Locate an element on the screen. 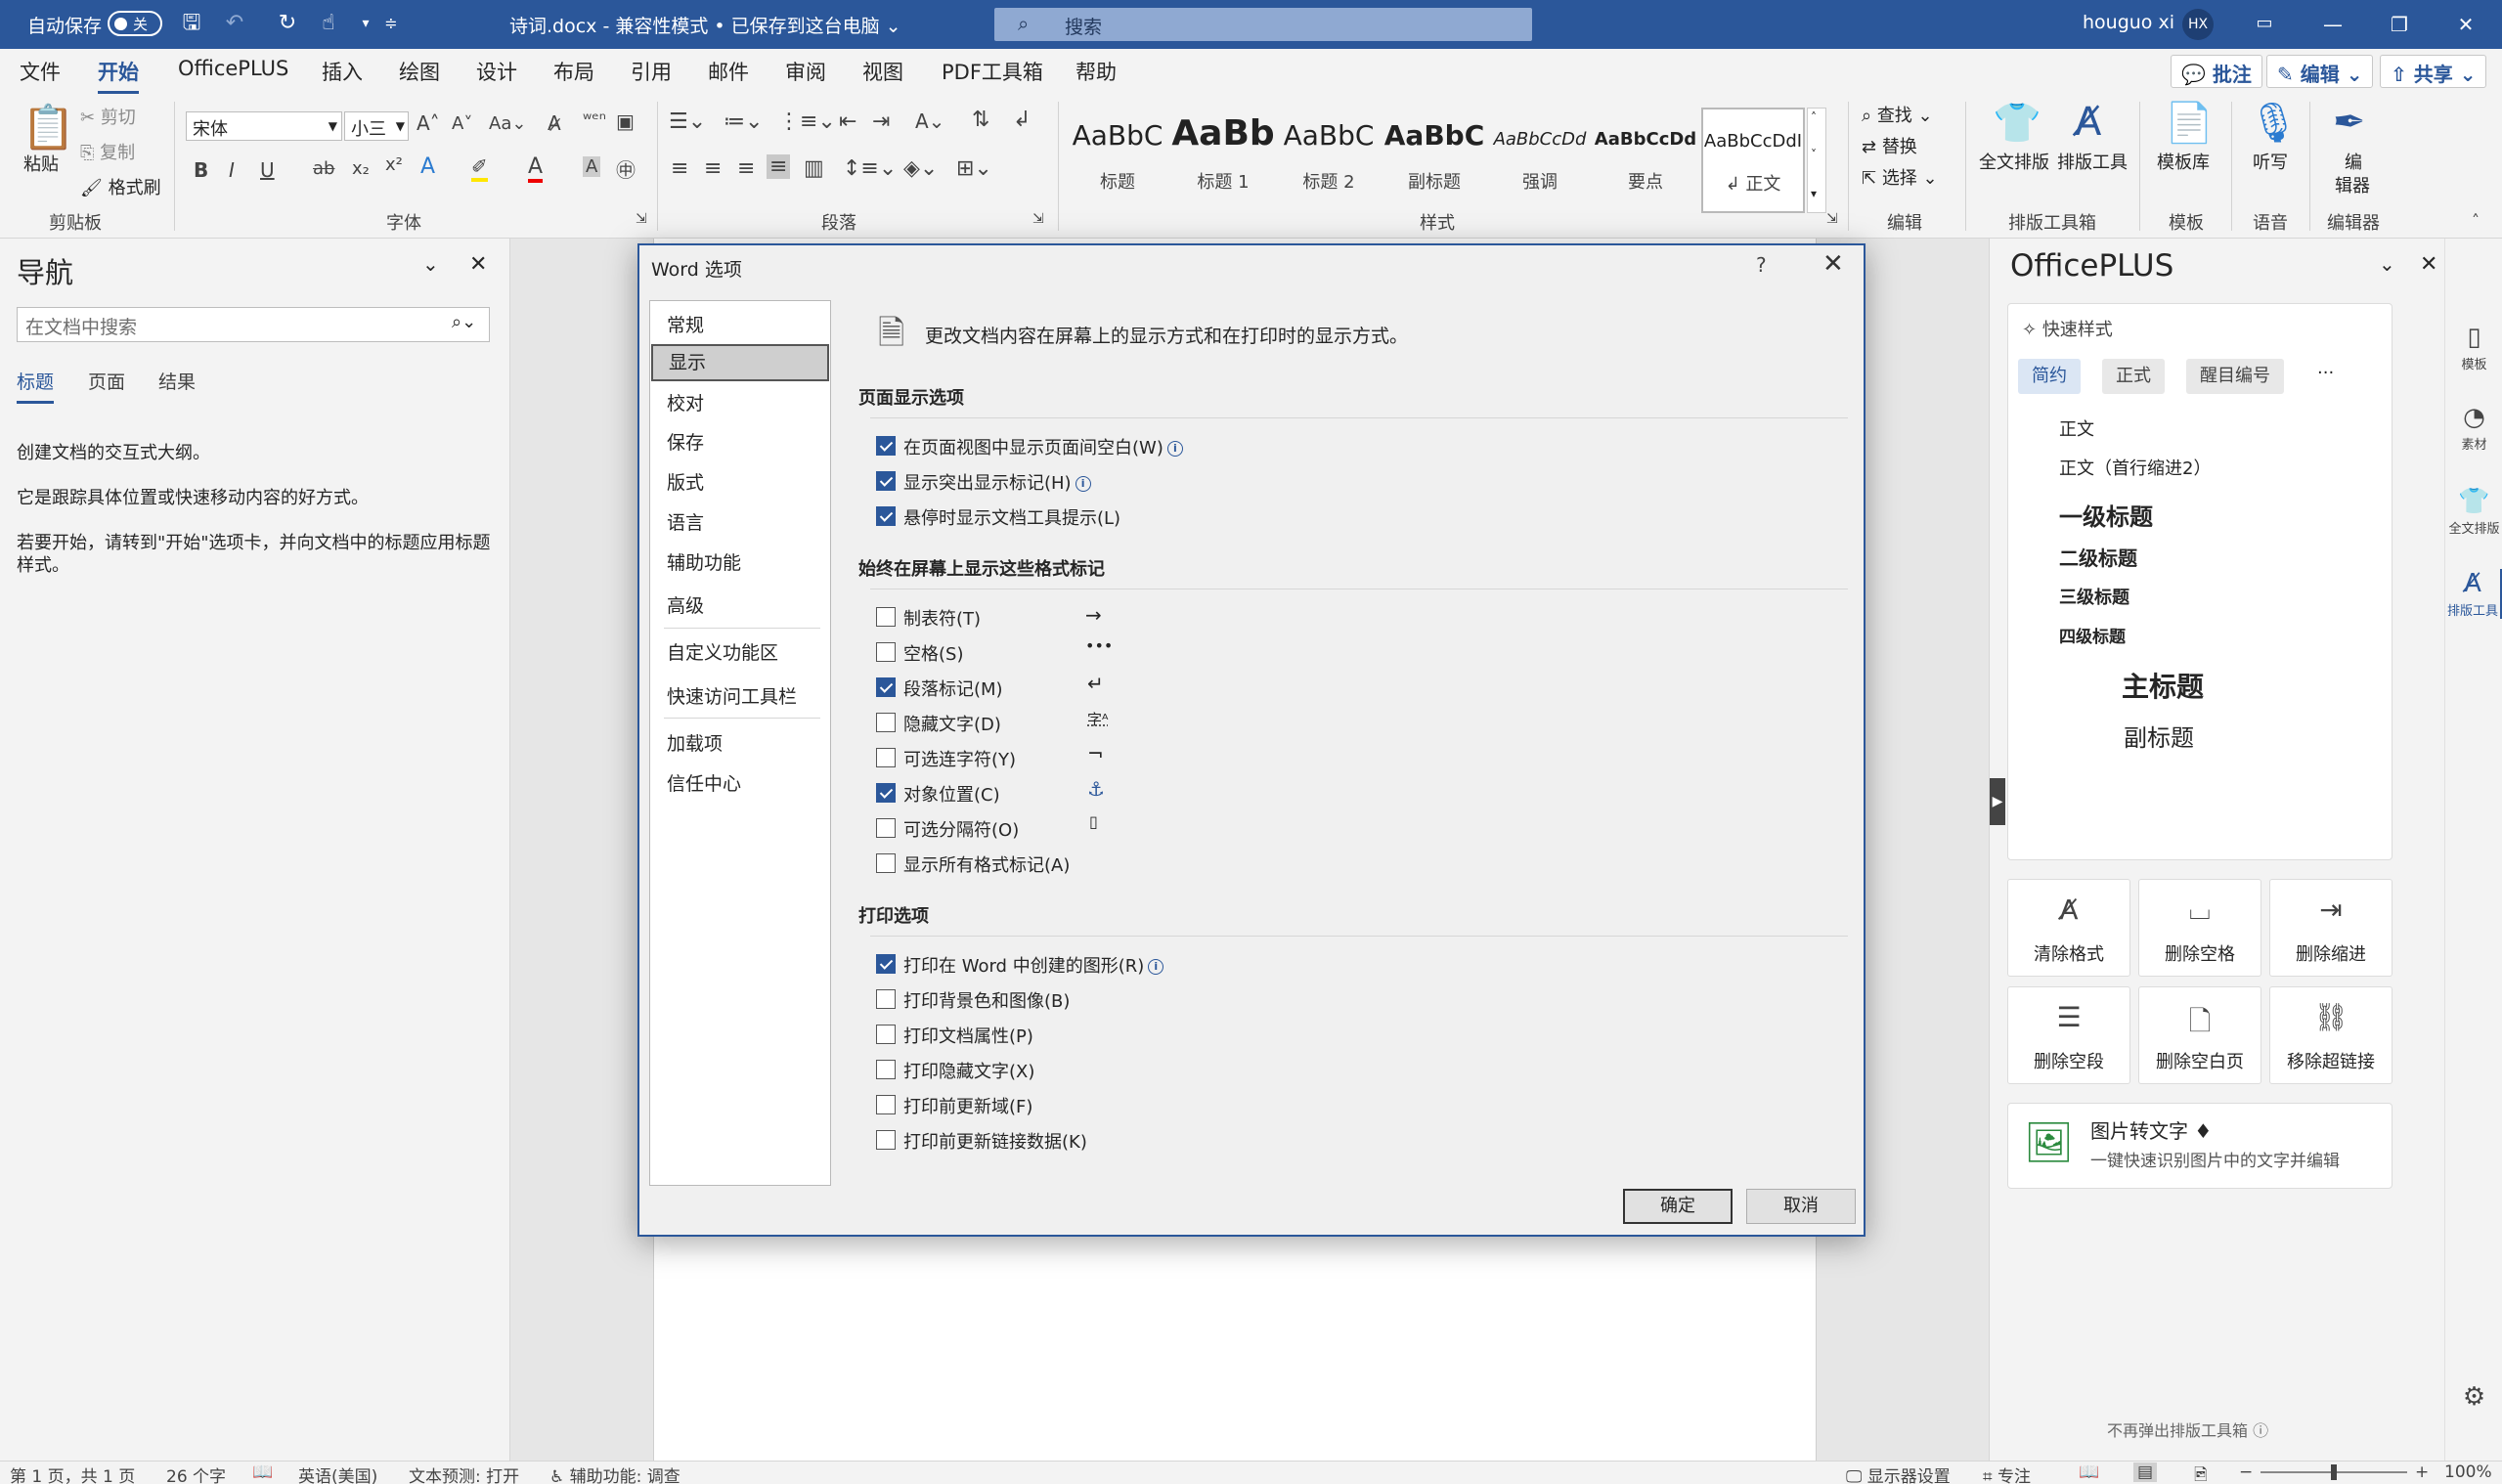 Image resolution: width=2502 pixels, height=1484 pixels. multilevel-list-icon: ⋮≡⌄ is located at coordinates (807, 121).